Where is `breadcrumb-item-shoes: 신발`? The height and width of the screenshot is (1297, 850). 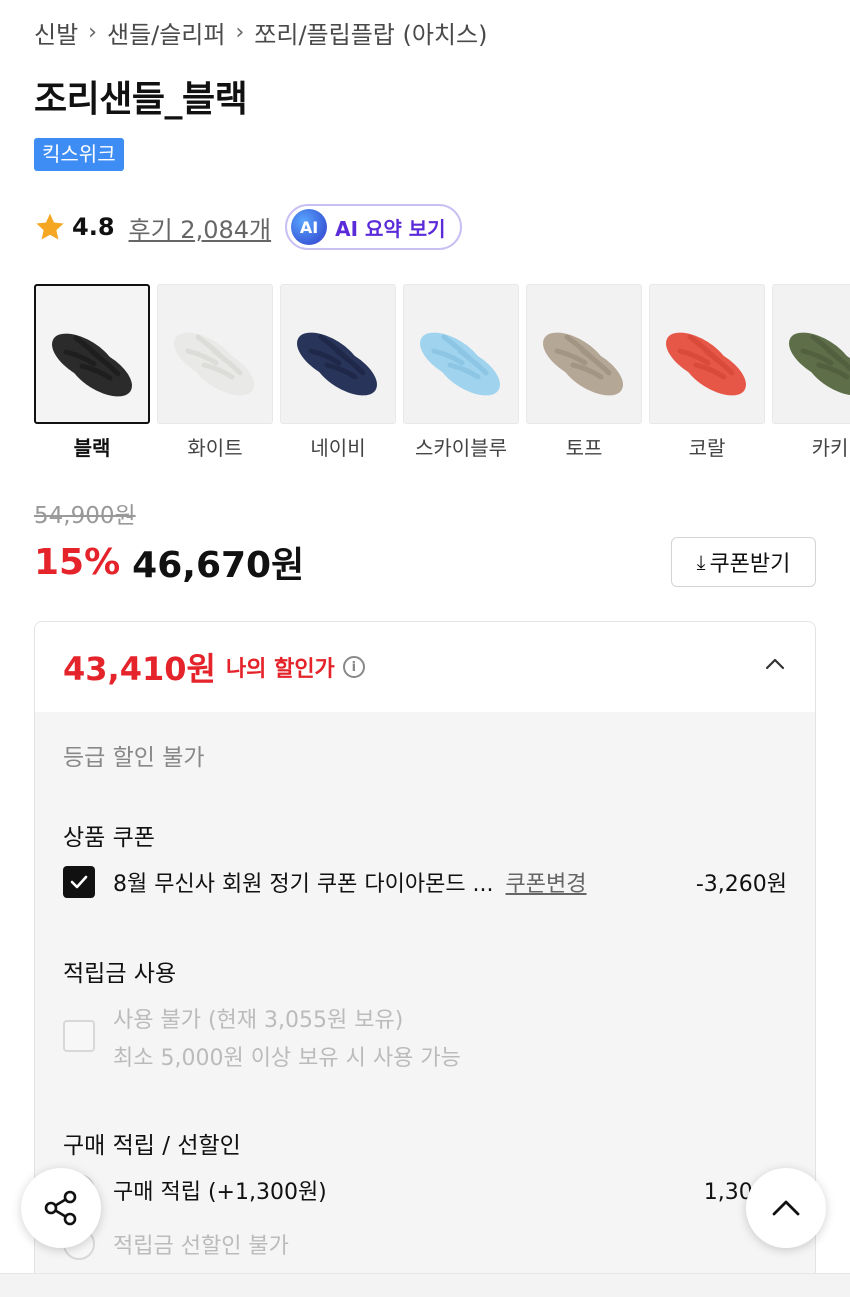
breadcrumb-item-shoes: 신발 is located at coordinates (56, 32).